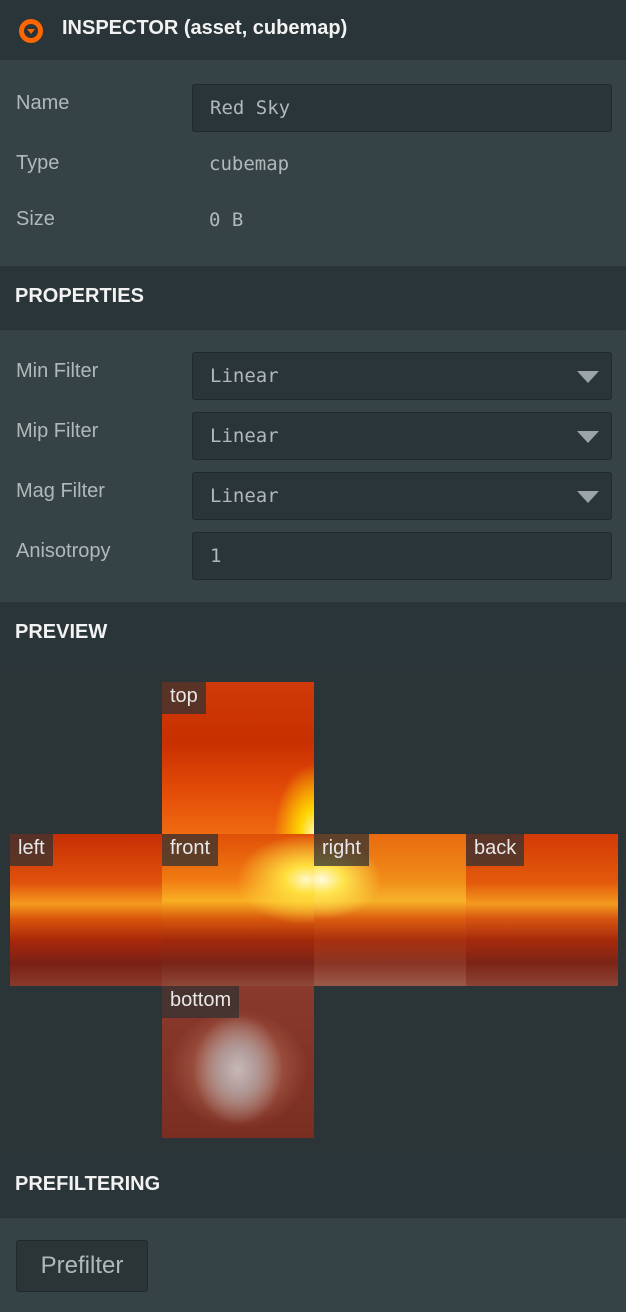  Describe the element at coordinates (190, 850) in the screenshot. I see `face-label-front: front` at that location.